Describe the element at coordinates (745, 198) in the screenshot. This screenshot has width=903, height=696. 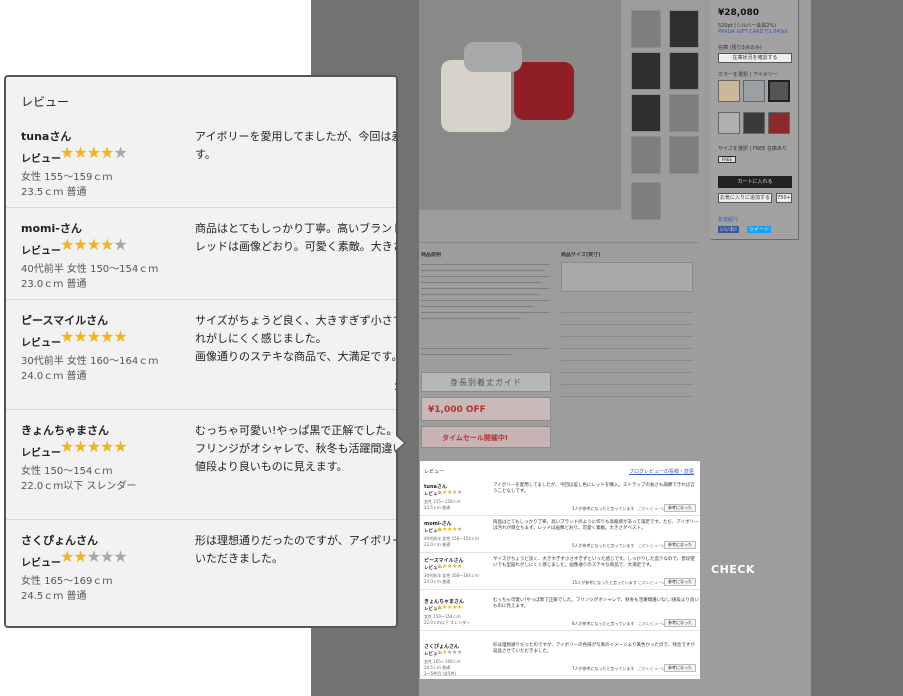
I see `favorite-button: お気に入りに追加する` at that location.